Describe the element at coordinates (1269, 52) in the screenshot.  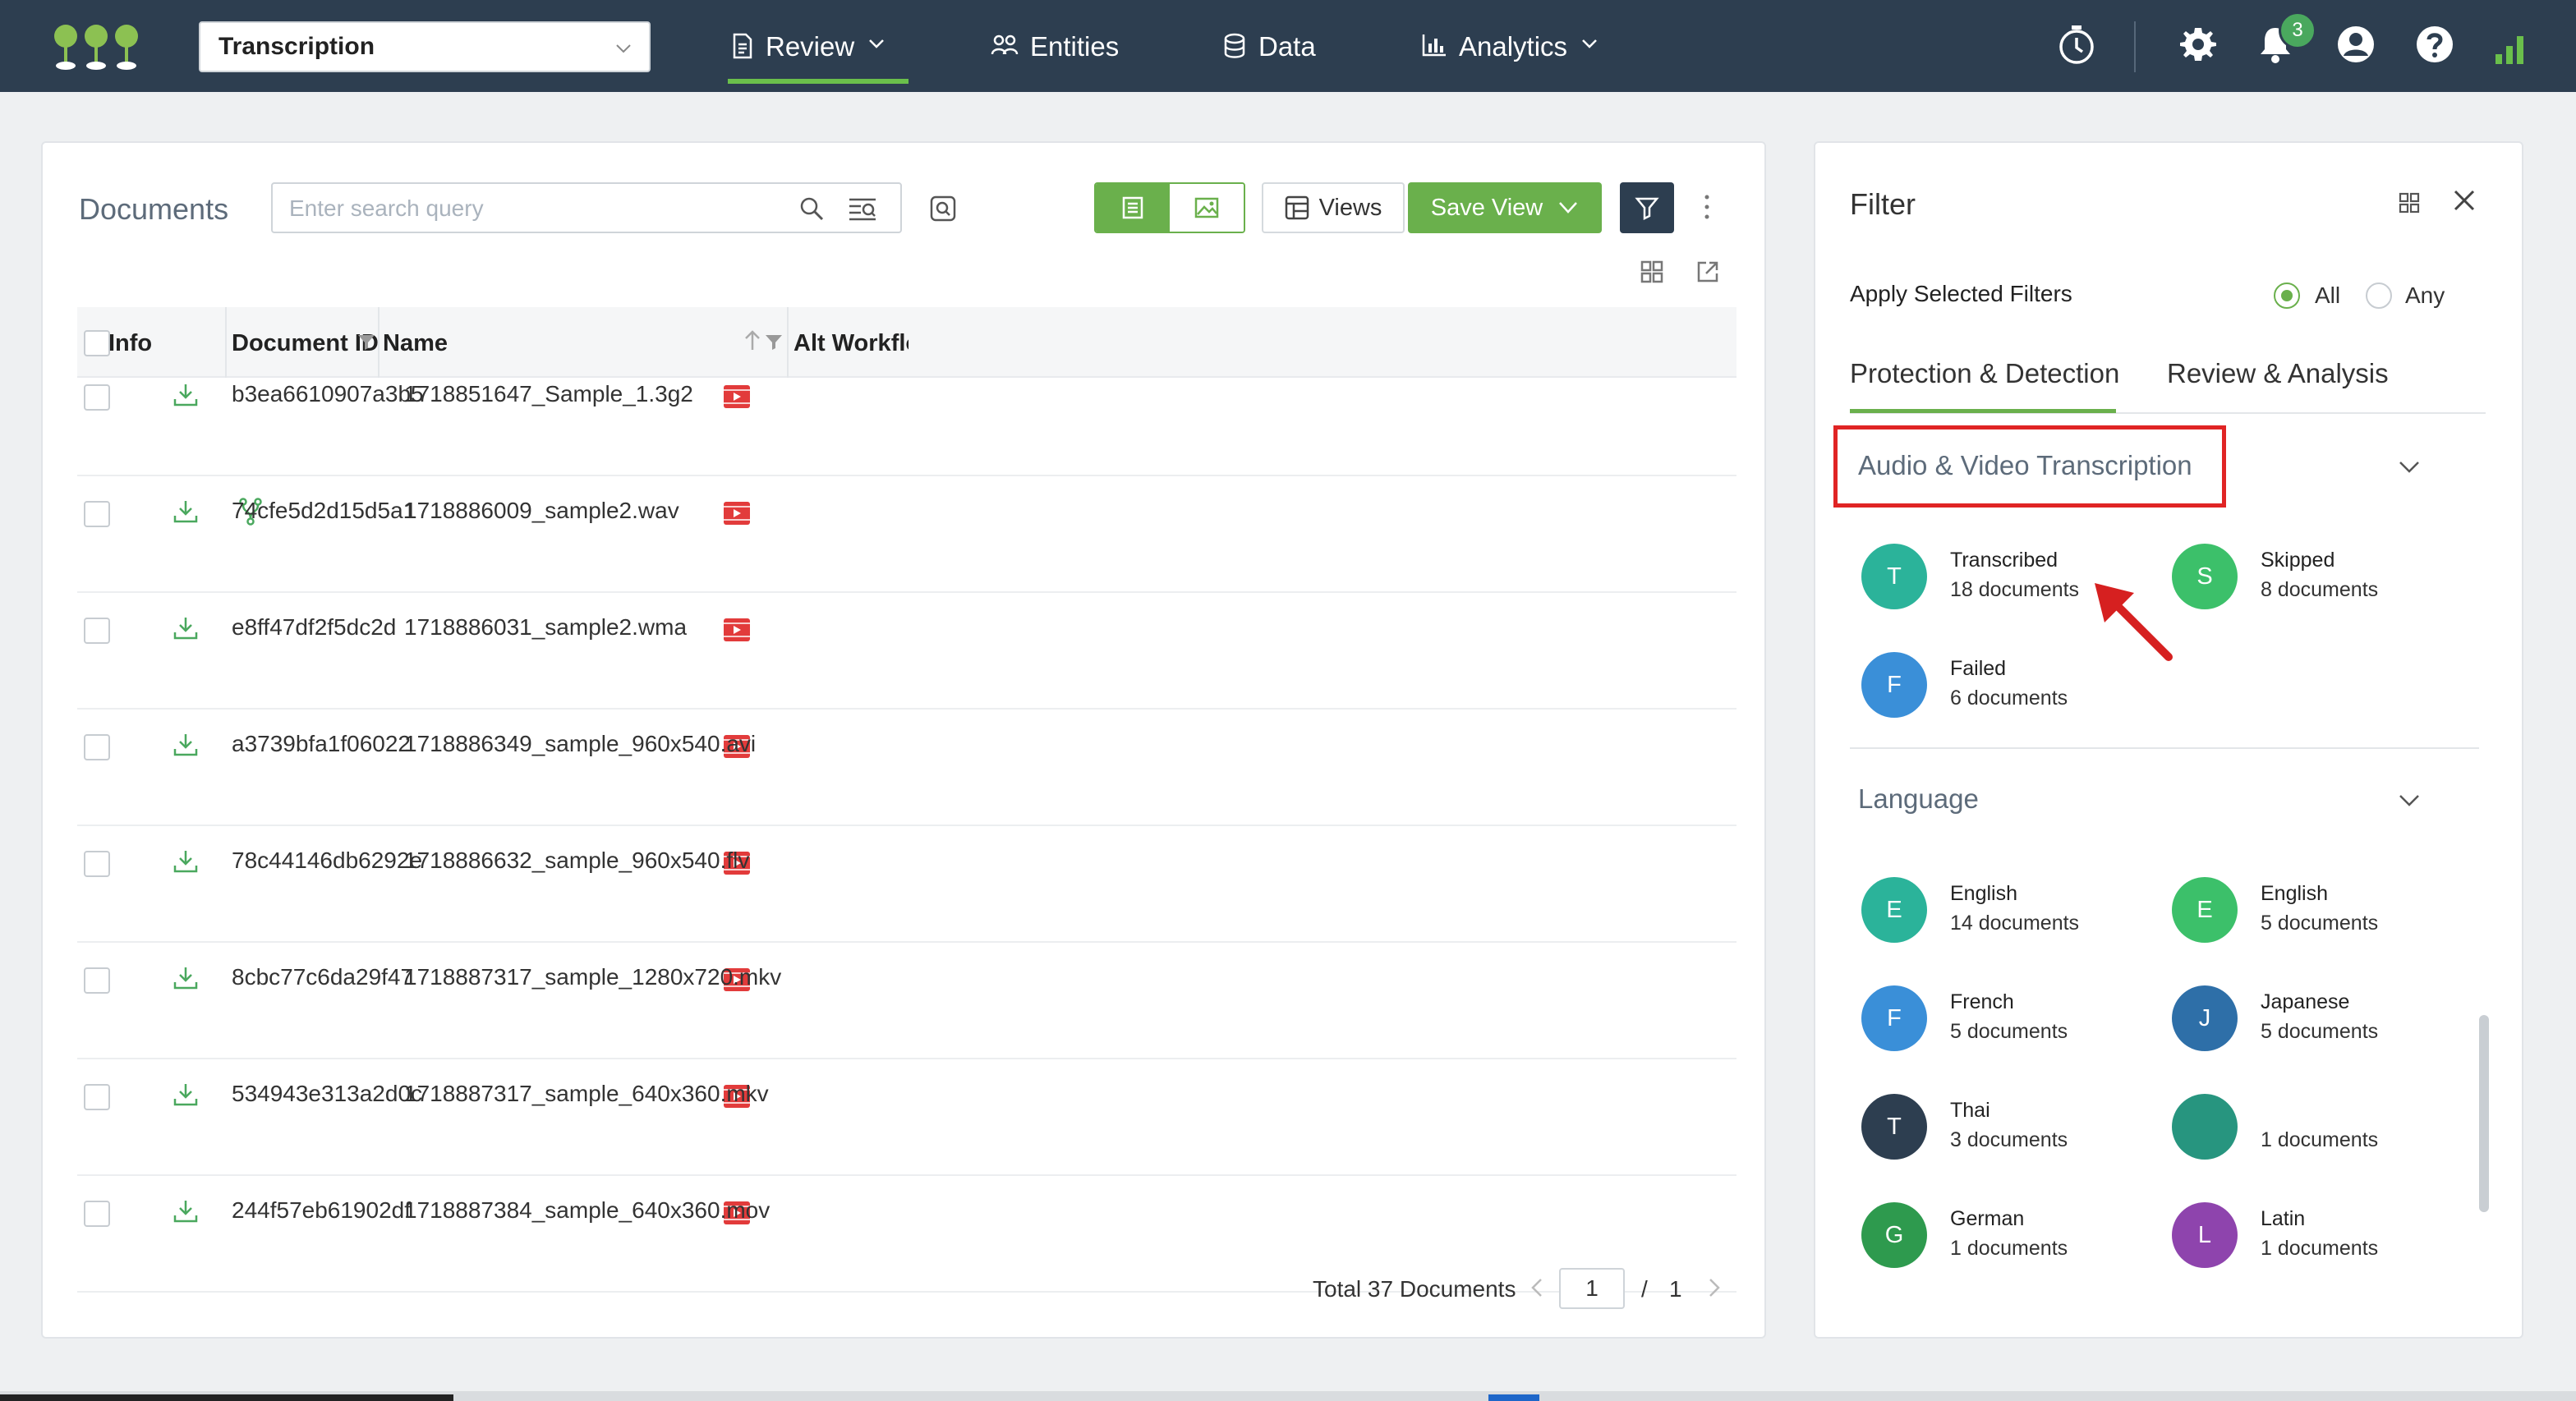
I see `nav-data: Data` at that location.